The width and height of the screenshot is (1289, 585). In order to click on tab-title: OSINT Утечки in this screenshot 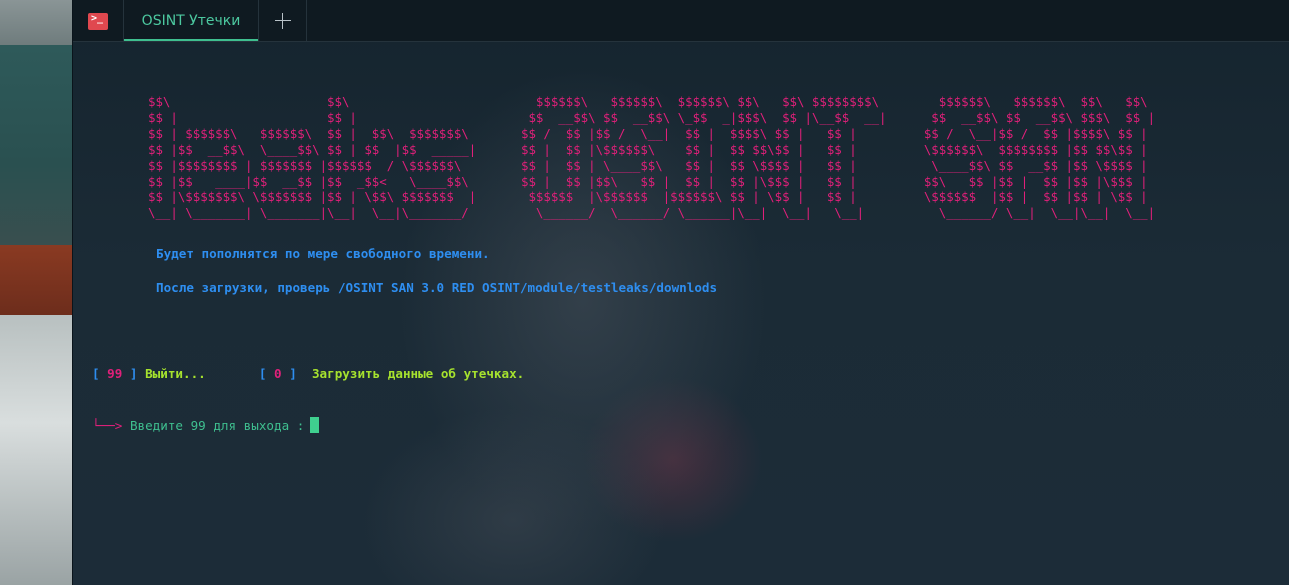, I will do `click(191, 21)`.